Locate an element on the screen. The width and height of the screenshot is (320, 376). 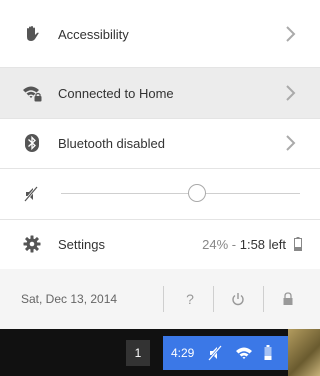
help-button: ? is located at coordinates (190, 299).